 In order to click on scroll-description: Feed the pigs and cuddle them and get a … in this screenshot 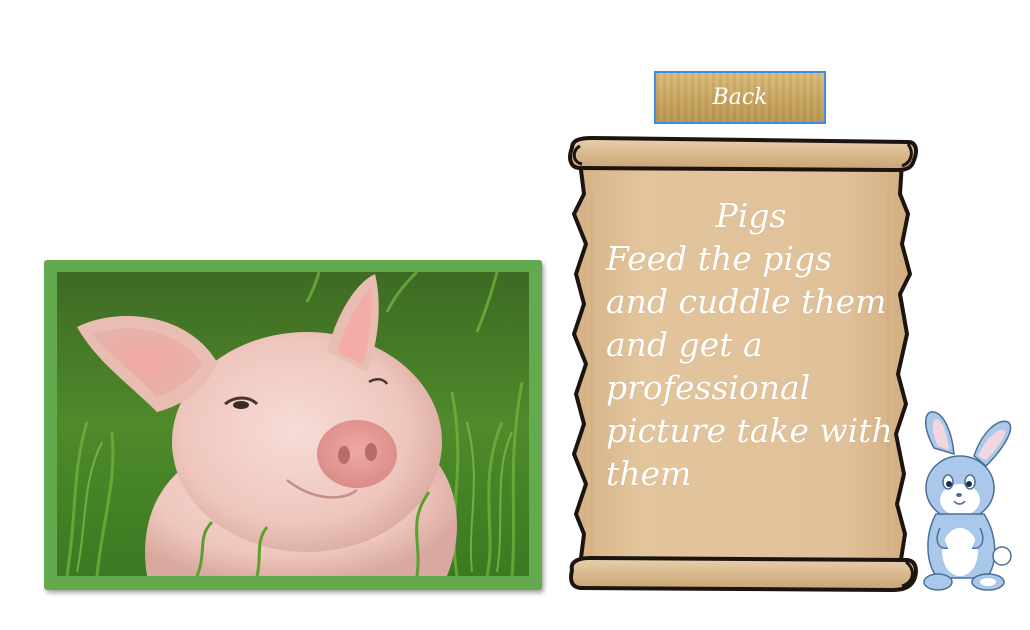, I will do `click(749, 366)`.